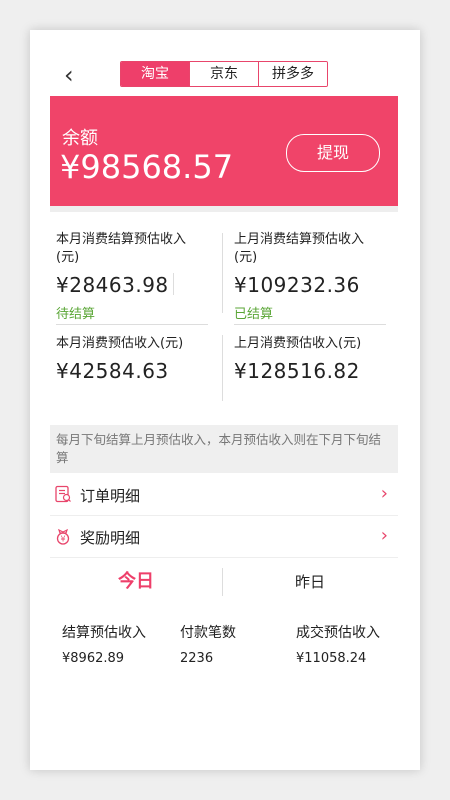 Image resolution: width=450 pixels, height=800 pixels. I want to click on stat-last-month-settle: 上月消费结算预估收入(元) ¥109232.36 已结算, so click(310, 278).